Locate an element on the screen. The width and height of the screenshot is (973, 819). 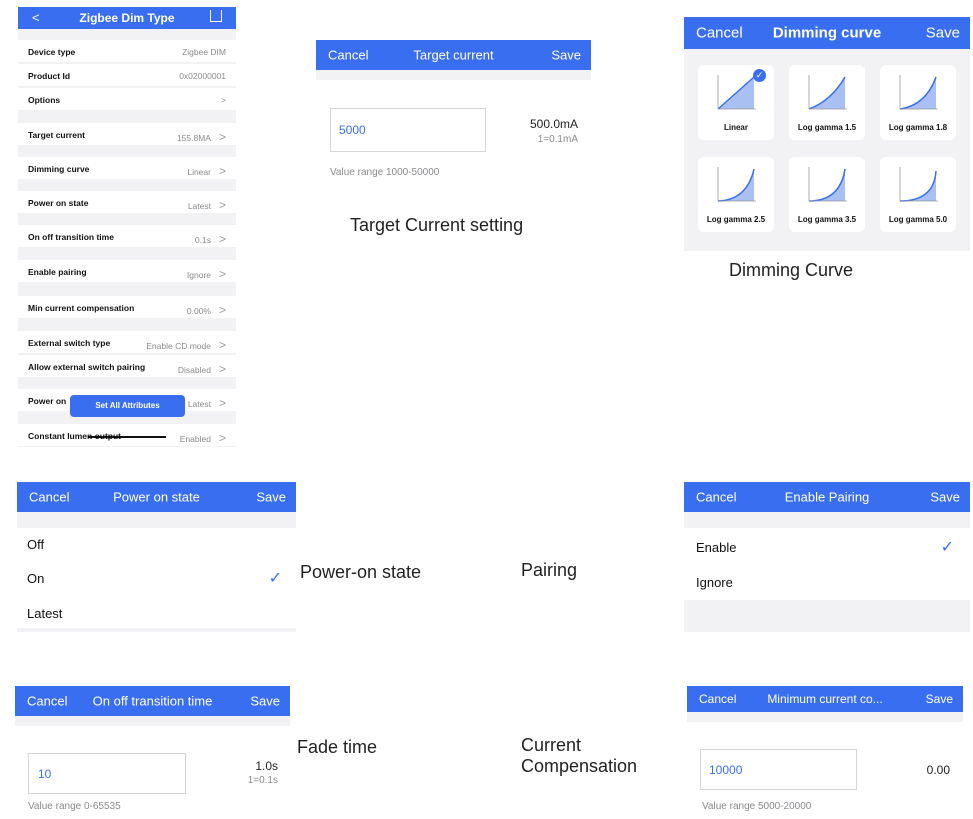
setting-row-external-switch-type: External switch type Enable CD mode > is located at coordinates (127, 342).